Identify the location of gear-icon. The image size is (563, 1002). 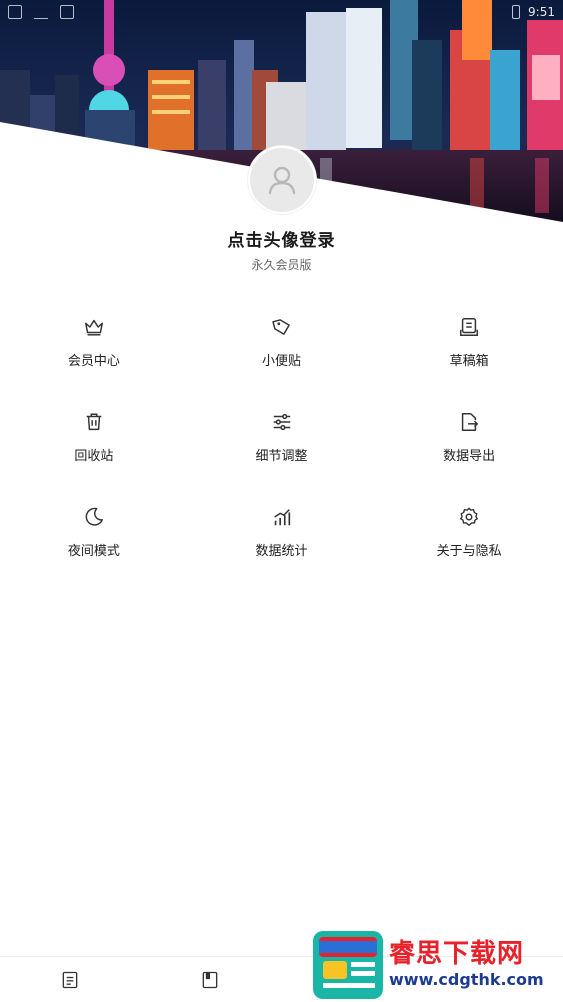
(469, 516).